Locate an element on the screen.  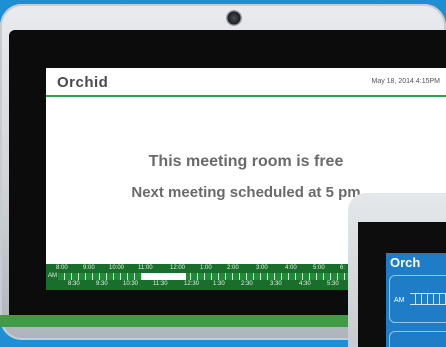
tick-label: 2:00 is located at coordinates (233, 268).